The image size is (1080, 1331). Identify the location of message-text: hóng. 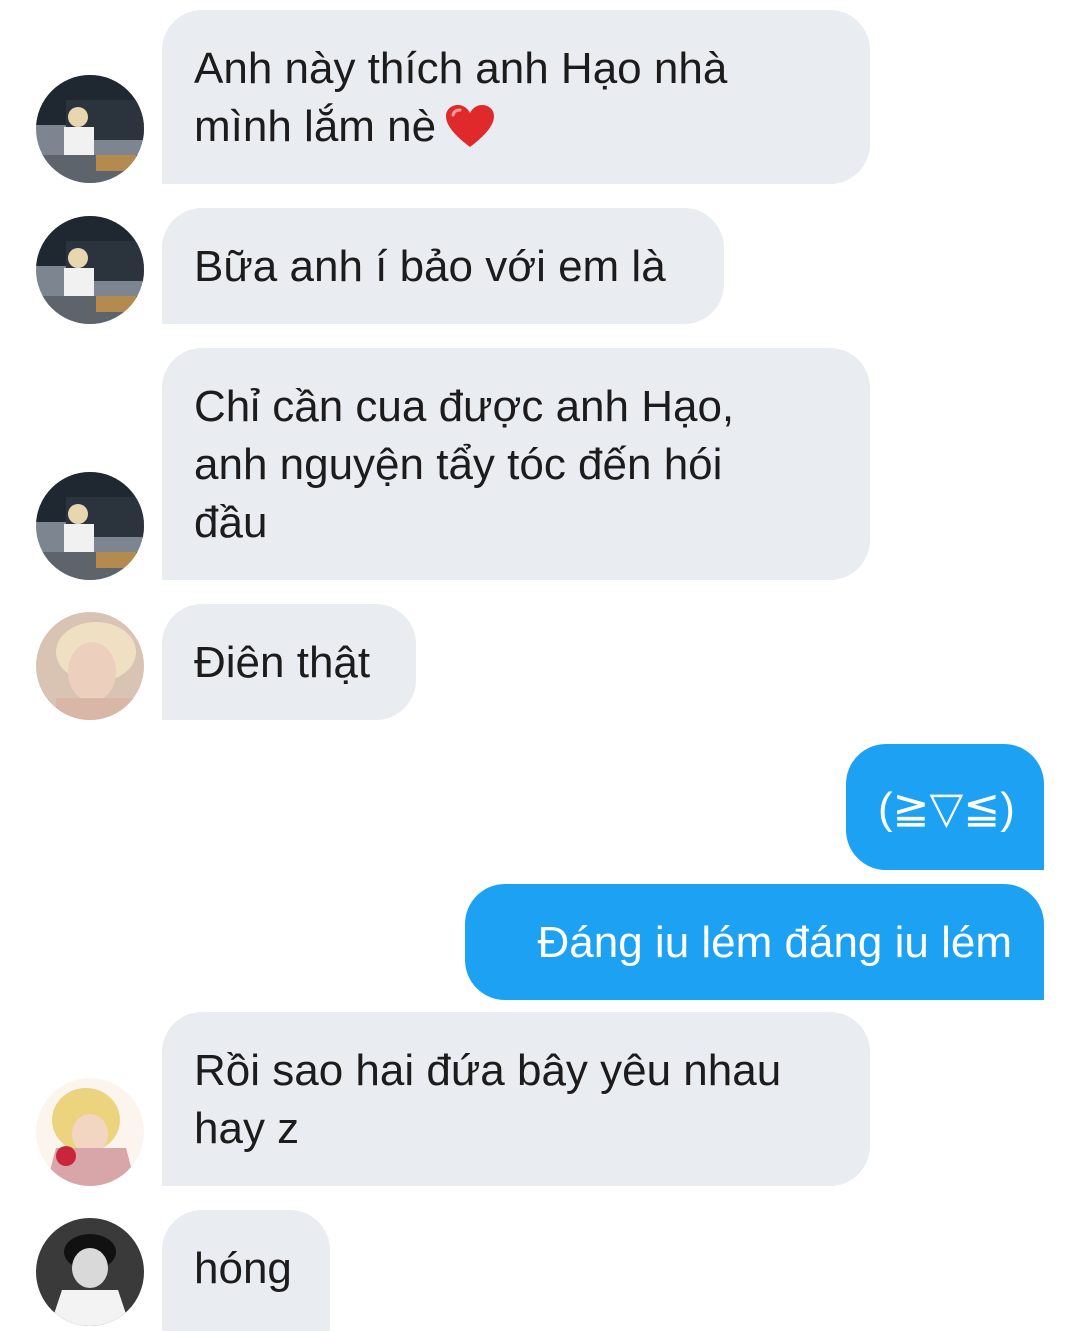
(243, 1268).